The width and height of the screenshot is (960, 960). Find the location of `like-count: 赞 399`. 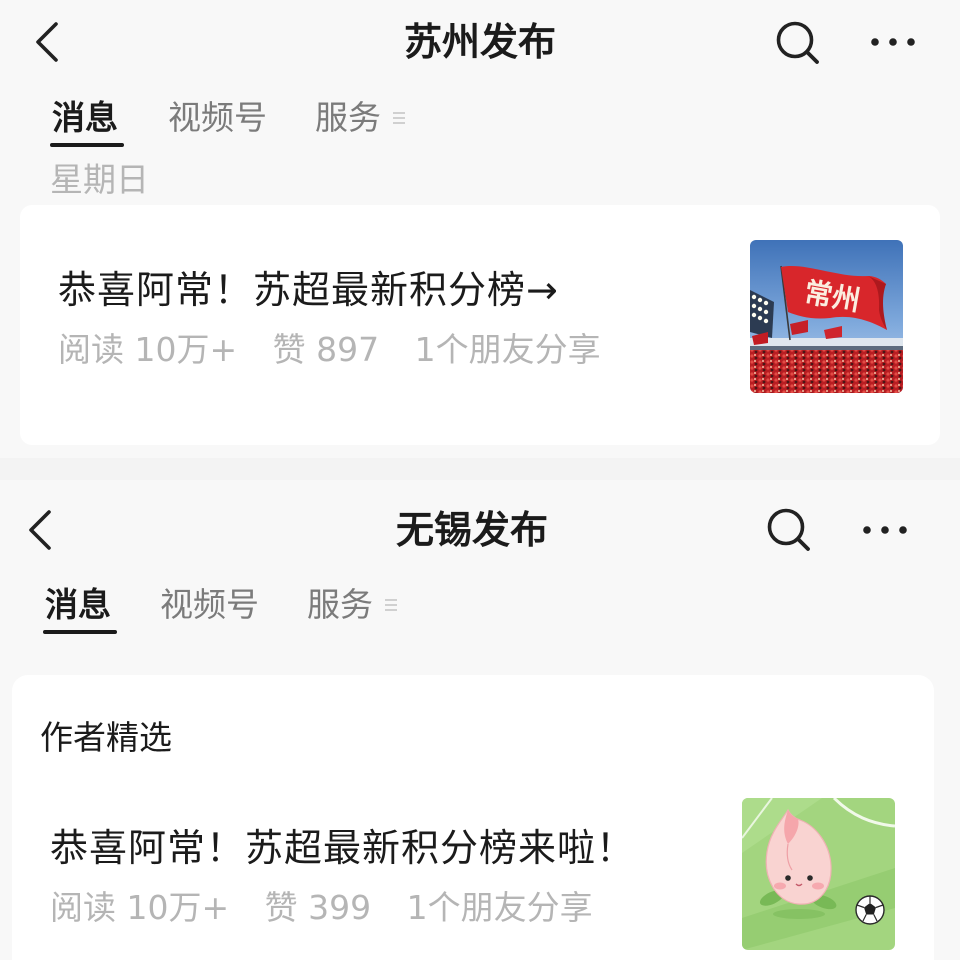

like-count: 赞 399 is located at coordinates (318, 908).